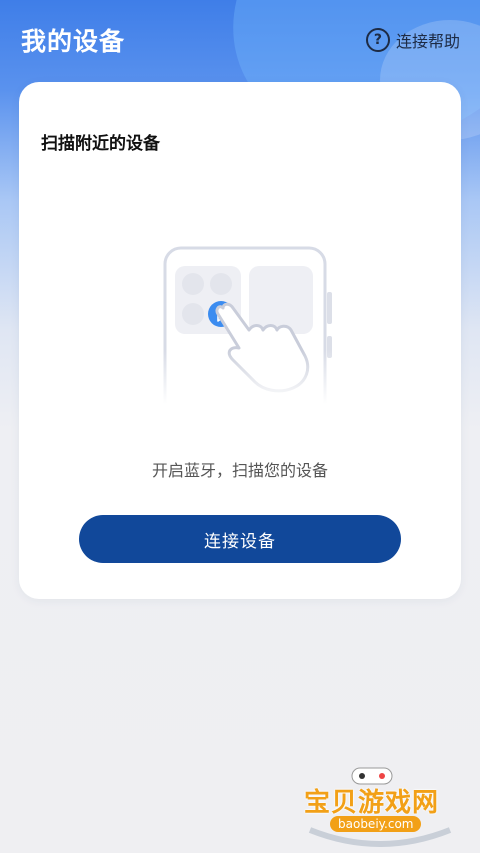  Describe the element at coordinates (240, 41) in the screenshot. I see `header: 我的设备 ? 连接帮助` at that location.